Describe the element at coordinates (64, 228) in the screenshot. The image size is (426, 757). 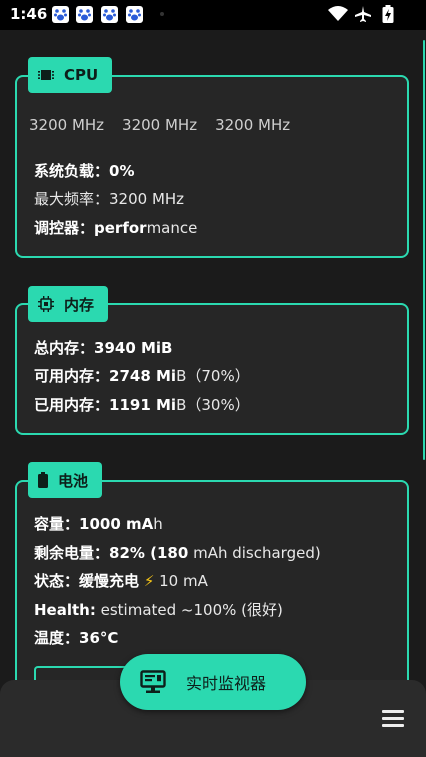
I see `cpu-governor-label: 调控器：` at that location.